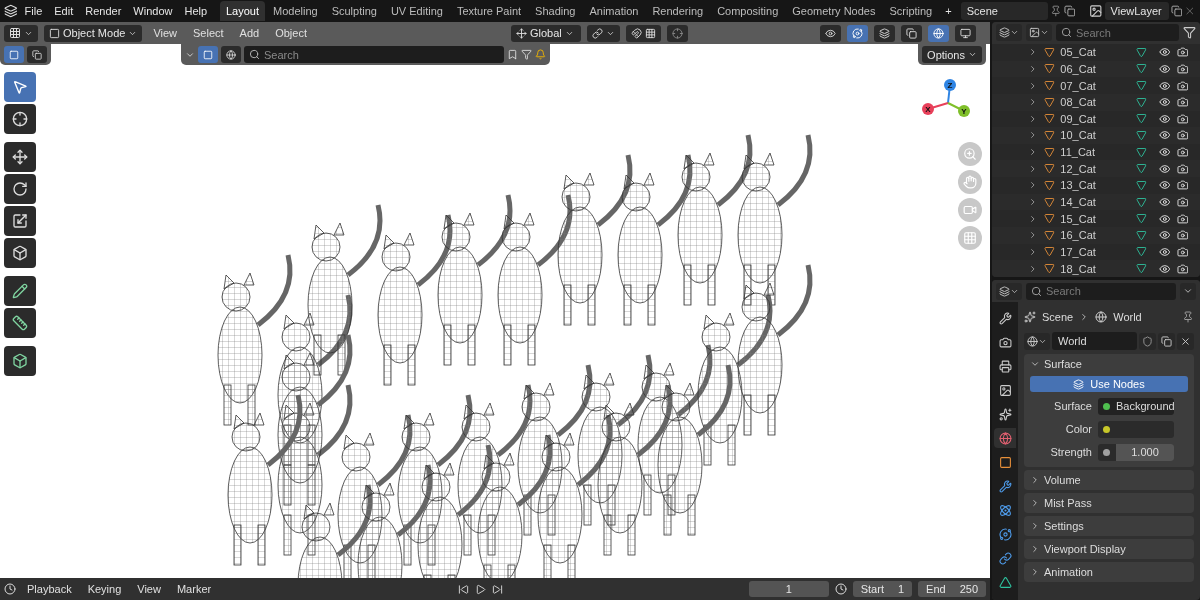 This screenshot has height=600, width=1200. What do you see at coordinates (416, 11) in the screenshot?
I see `workspace-tab: UV Editing` at bounding box center [416, 11].